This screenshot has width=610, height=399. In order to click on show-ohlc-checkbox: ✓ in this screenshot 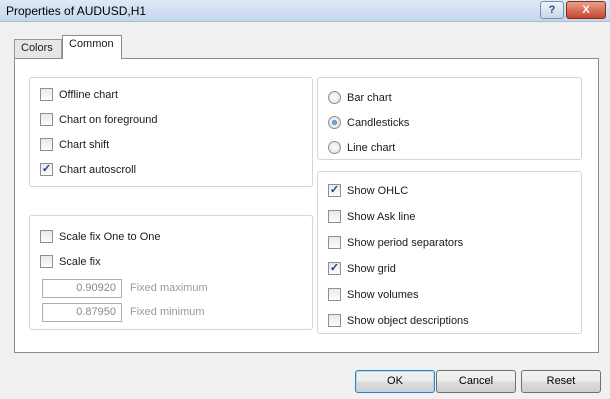, I will do `click(334, 190)`.